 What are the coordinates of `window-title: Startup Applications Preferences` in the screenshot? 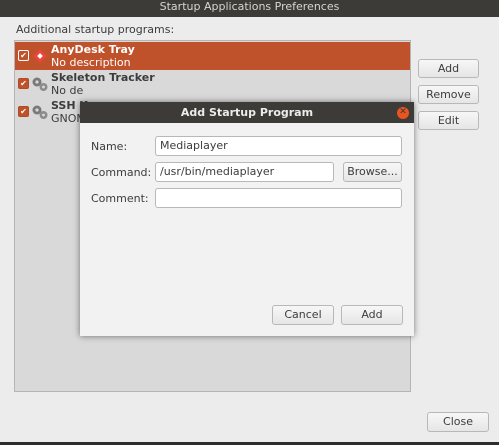 It's located at (249, 6).